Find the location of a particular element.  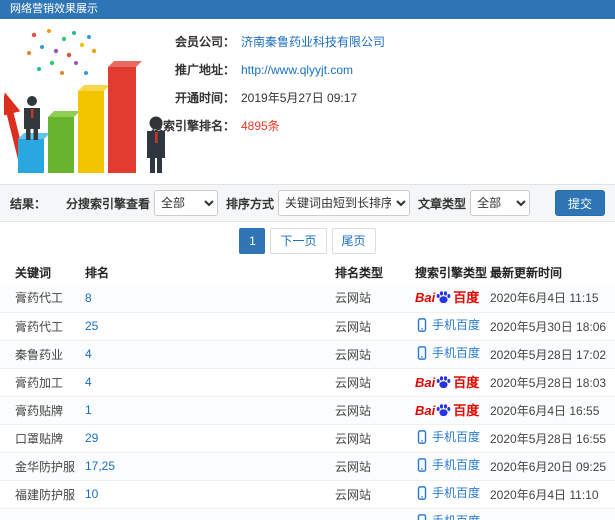

keyword-cell: 口罩贴牌 is located at coordinates (39, 438).